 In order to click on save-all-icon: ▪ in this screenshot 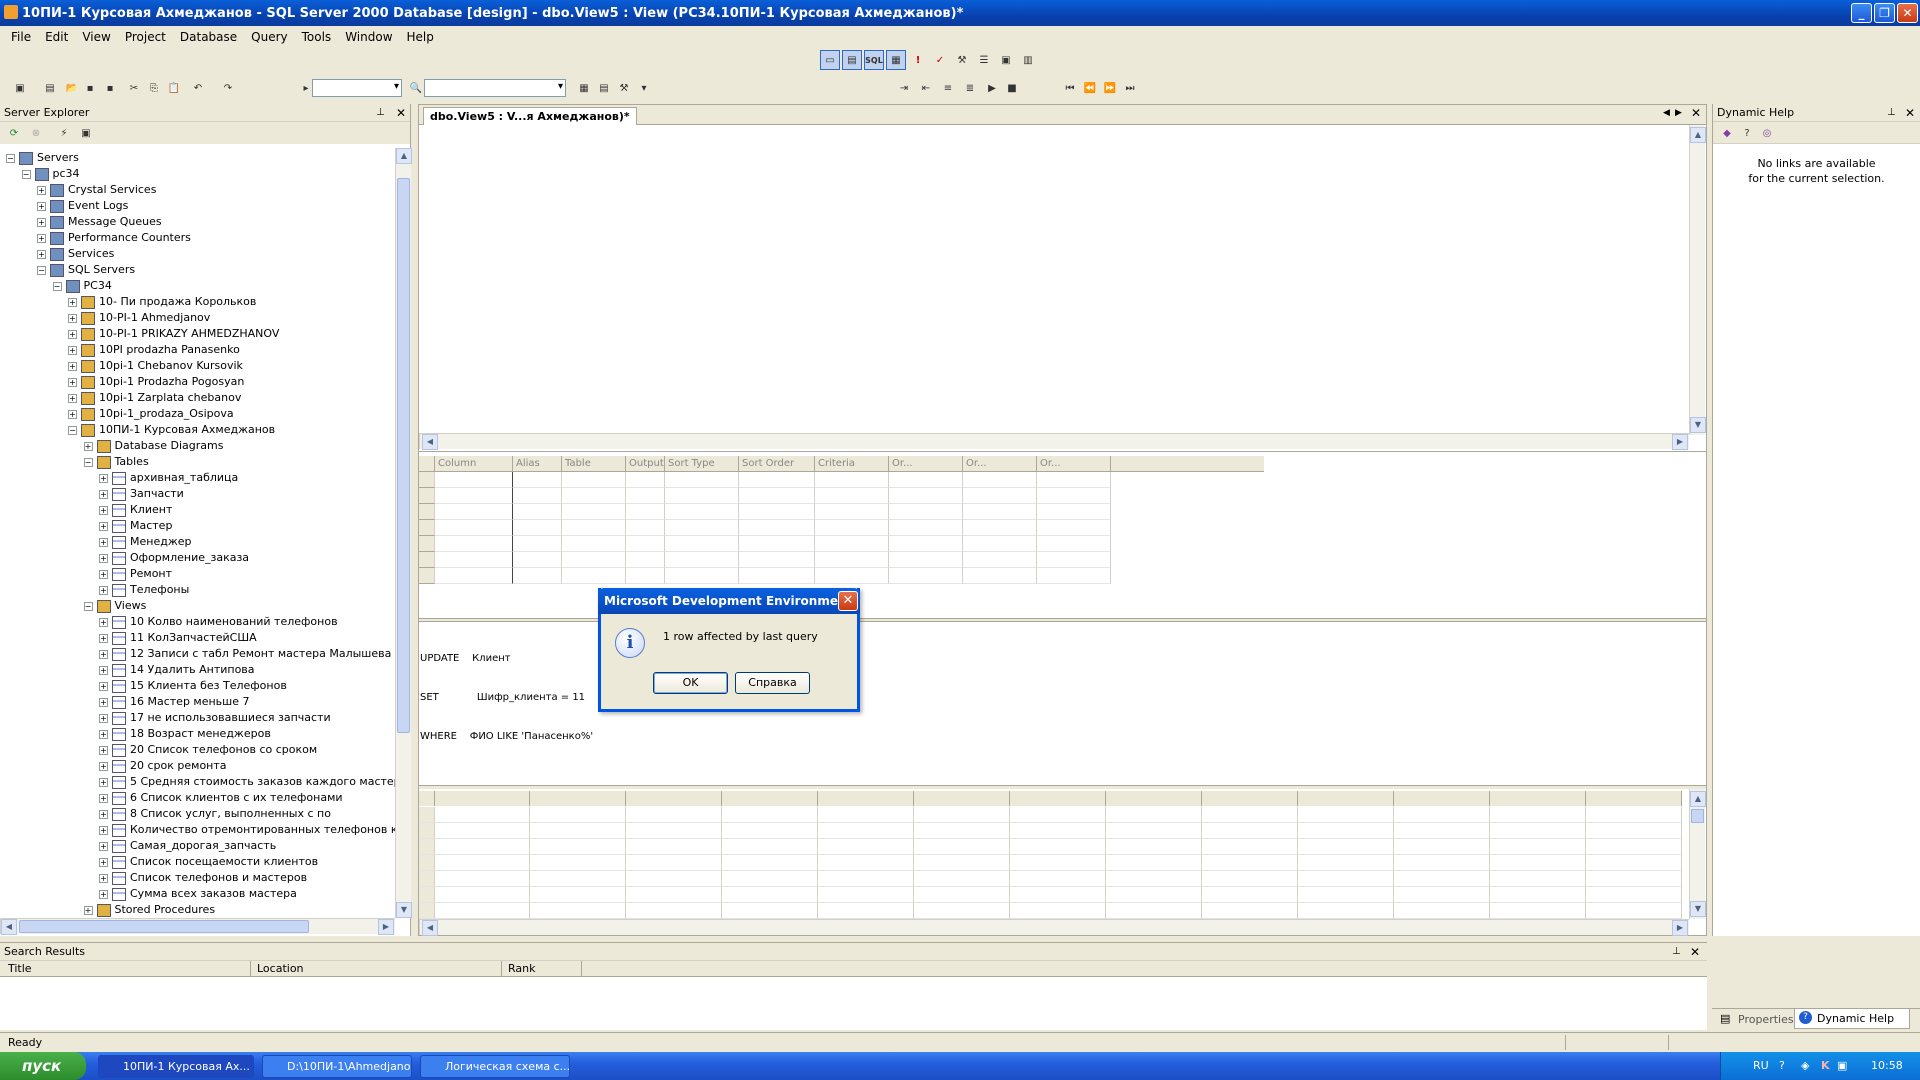, I will do `click(110, 88)`.